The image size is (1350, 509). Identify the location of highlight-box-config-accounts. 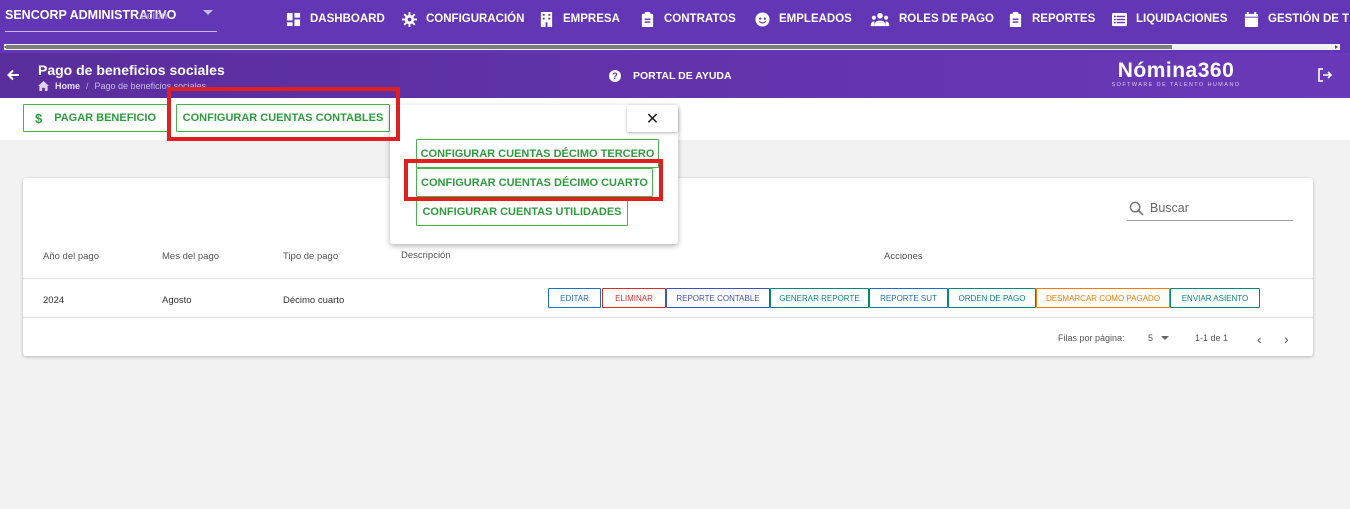
(283, 114).